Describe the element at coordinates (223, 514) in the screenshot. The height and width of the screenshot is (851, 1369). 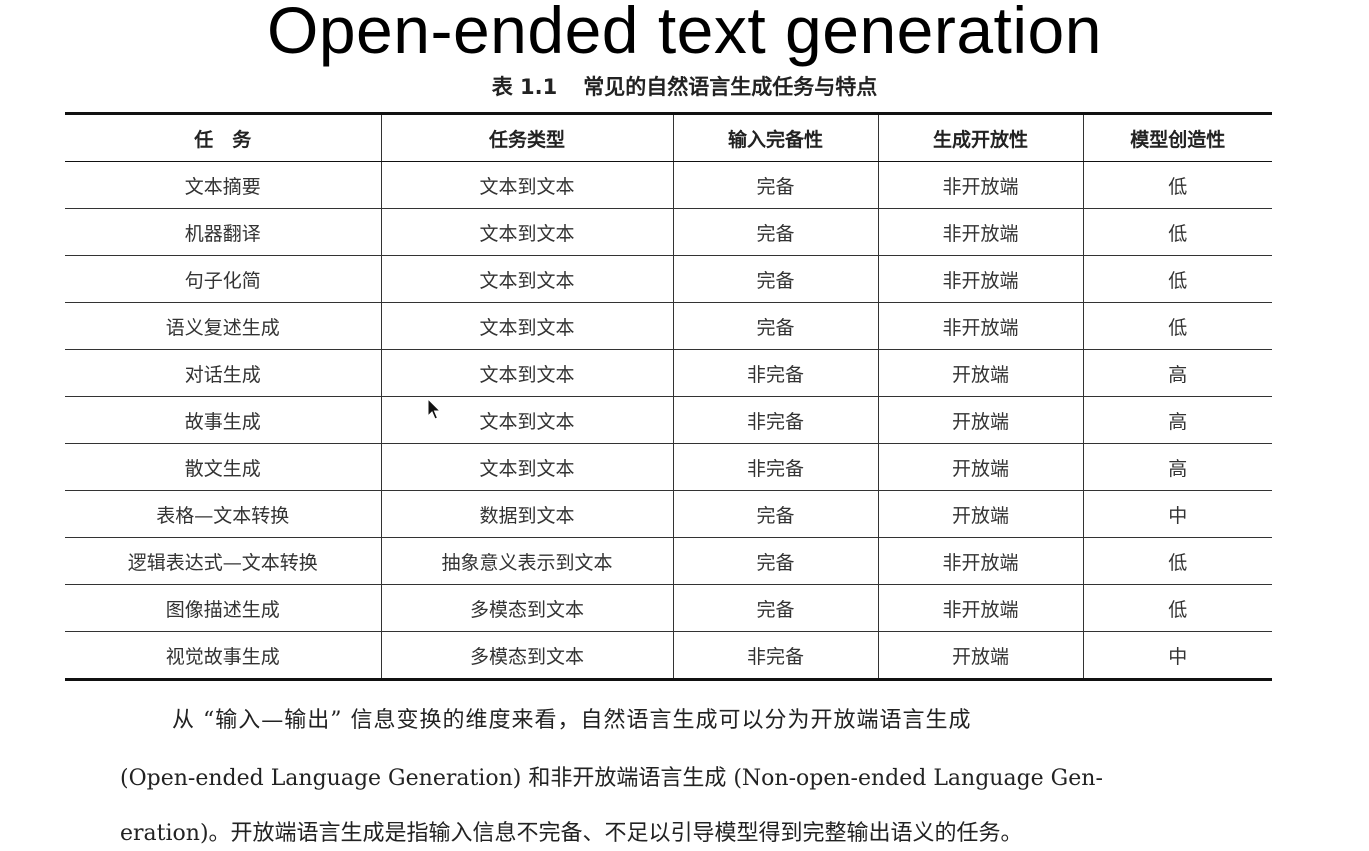
I see `cell-task: 表格—文本转换` at that location.